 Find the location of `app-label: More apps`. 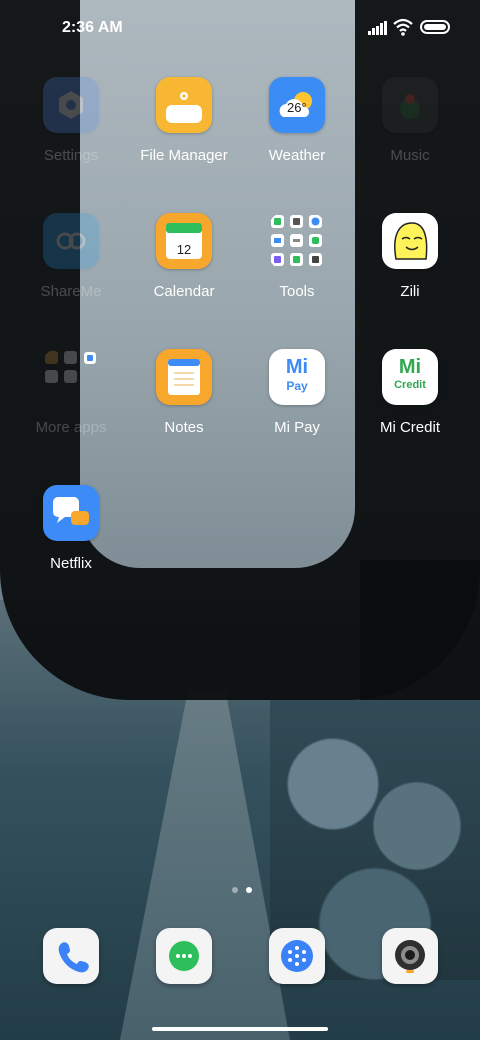

app-label: More apps is located at coordinates (71, 427).